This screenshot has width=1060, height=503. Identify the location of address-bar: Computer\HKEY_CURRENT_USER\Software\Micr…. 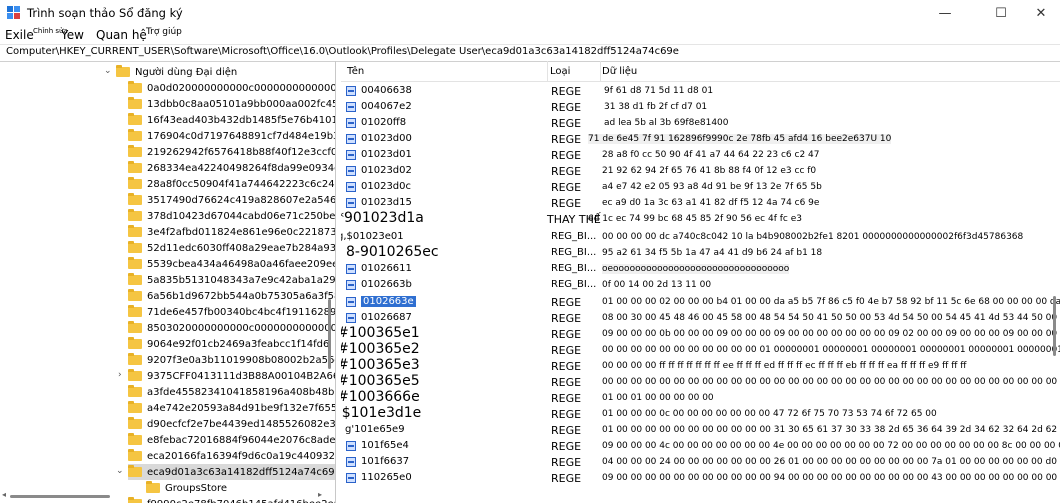
(530, 53).